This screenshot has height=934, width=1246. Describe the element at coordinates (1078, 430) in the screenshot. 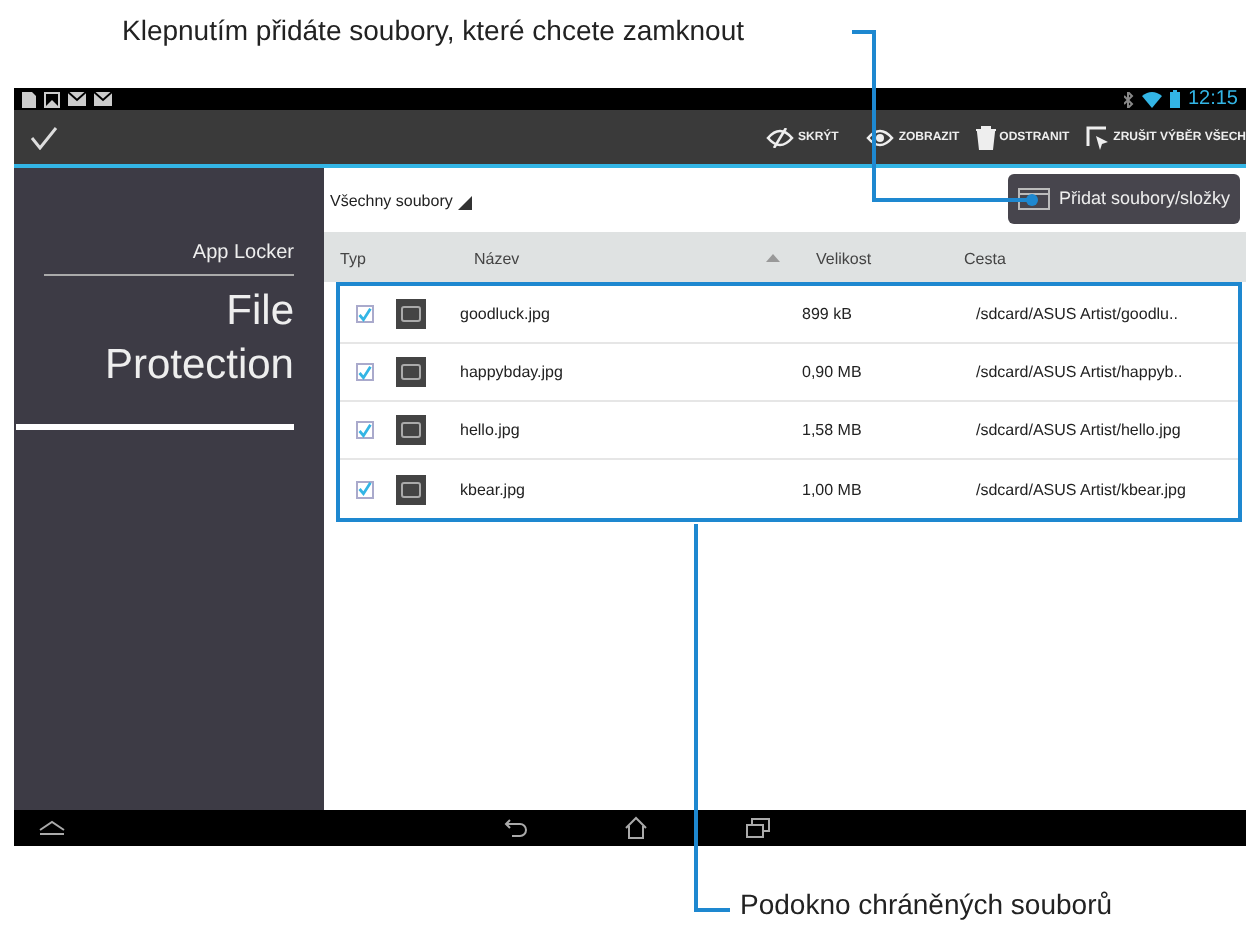

I see `file-path: /sdcard/ASUS Artist/hello.jpg` at that location.